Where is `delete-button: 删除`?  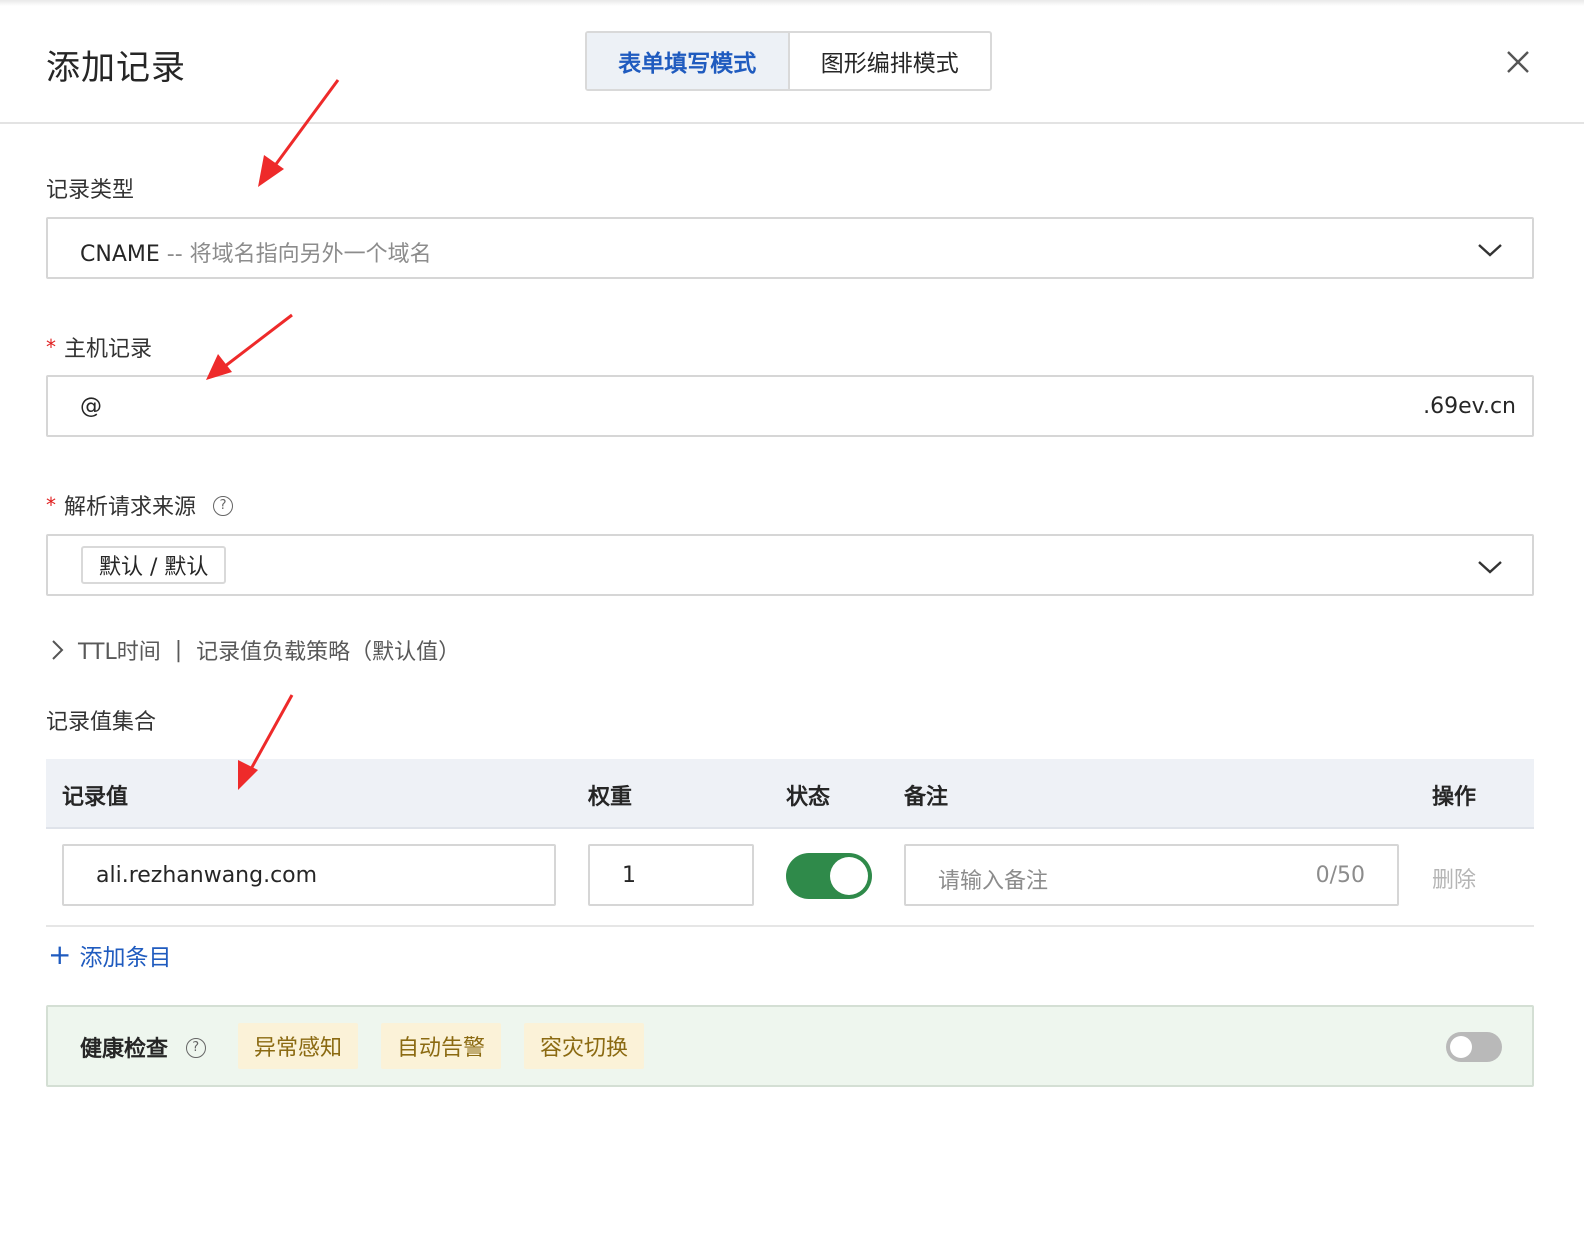
delete-button: 删除 is located at coordinates (1454, 878).